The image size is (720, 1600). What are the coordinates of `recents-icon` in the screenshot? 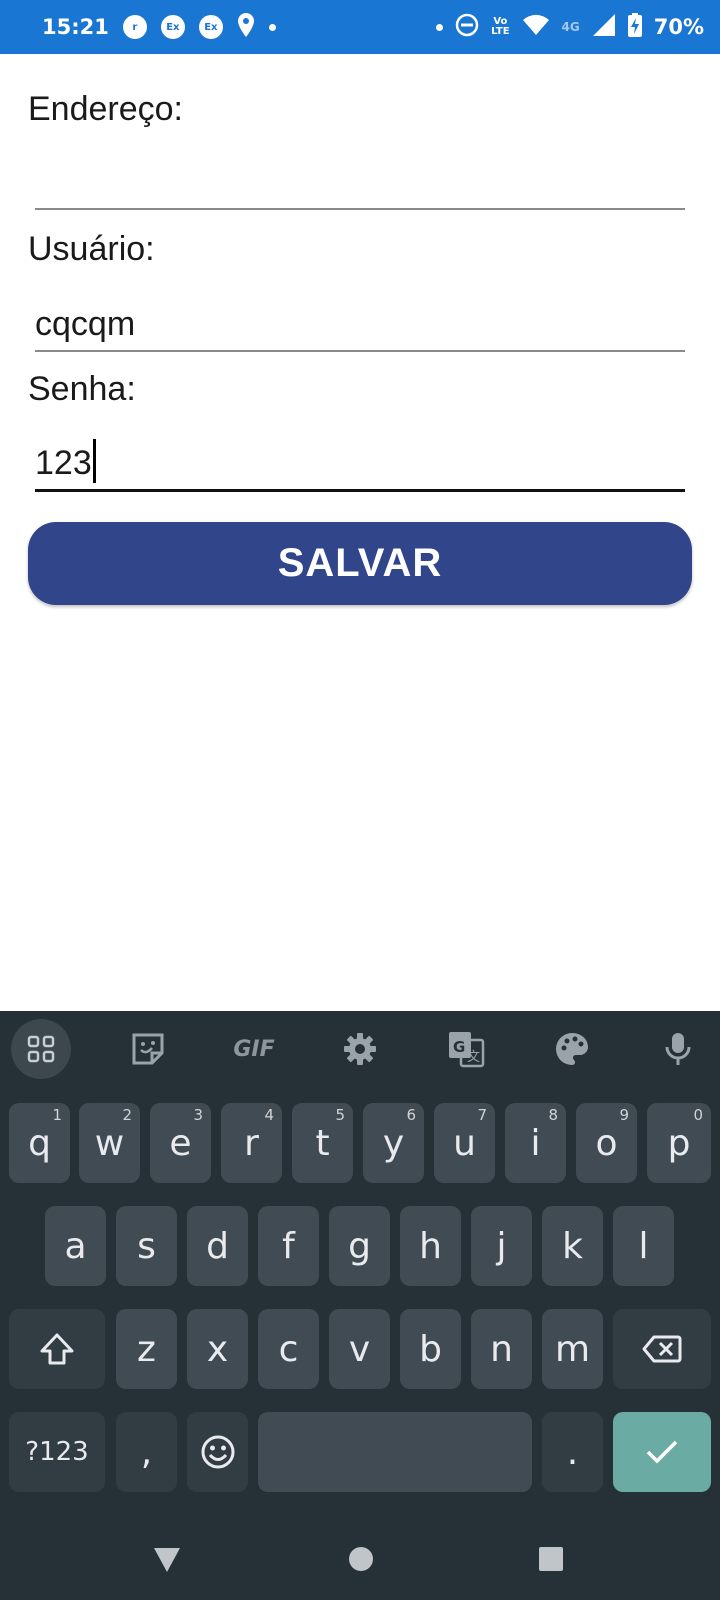 It's located at (551, 1559).